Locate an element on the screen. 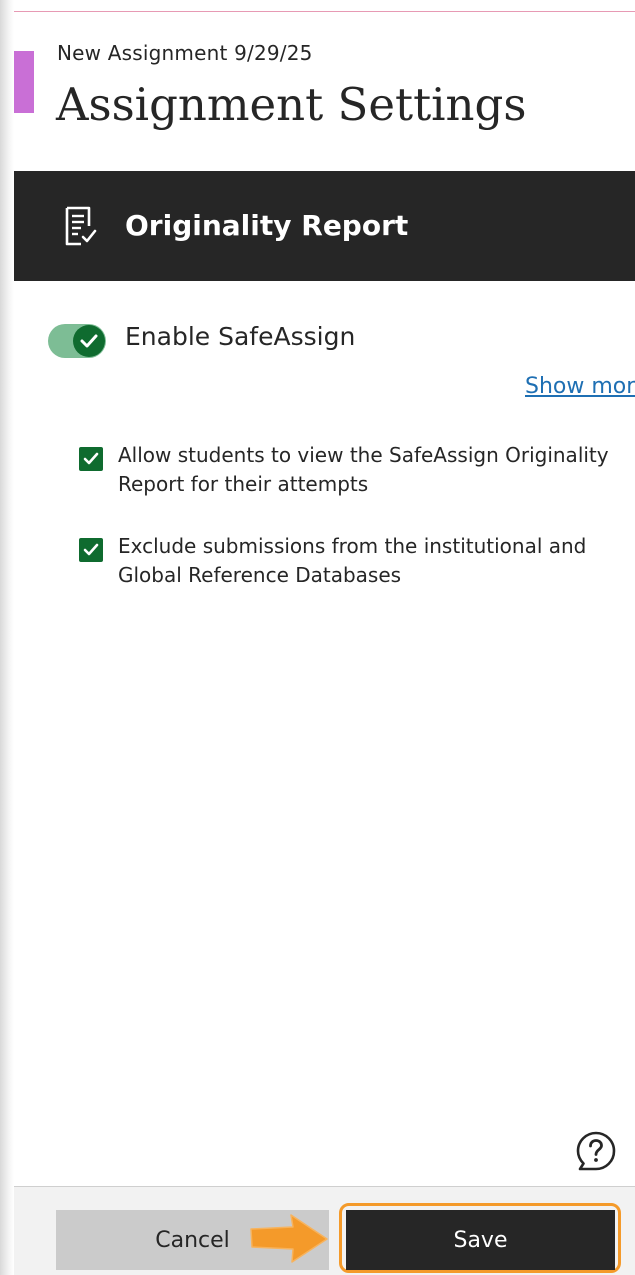  safeassign-toggle is located at coordinates (77, 341).